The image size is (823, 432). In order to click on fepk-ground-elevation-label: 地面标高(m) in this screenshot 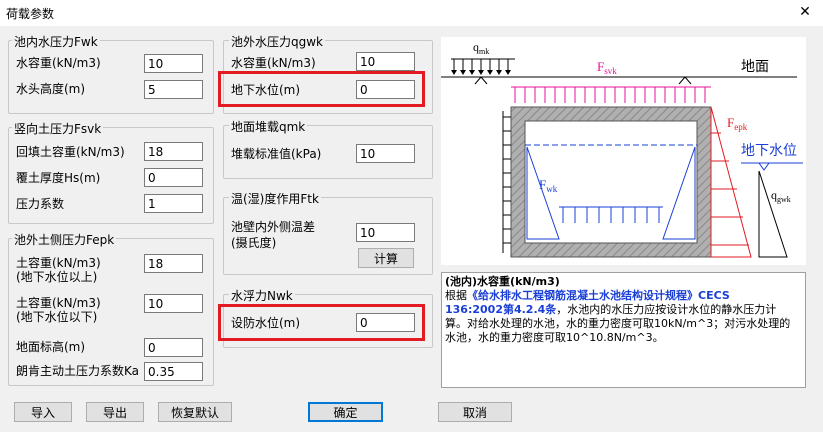, I will do `click(51, 347)`.